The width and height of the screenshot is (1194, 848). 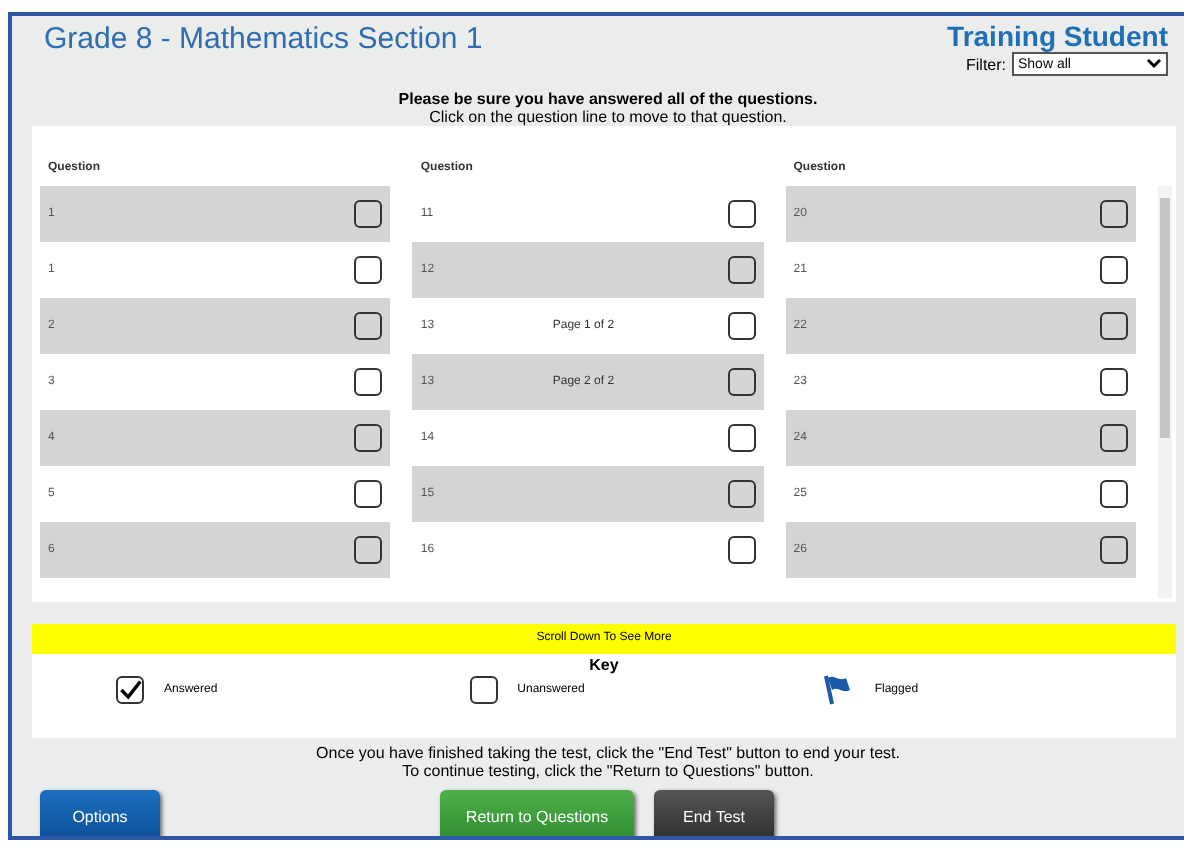 What do you see at coordinates (838, 690) in the screenshot?
I see `flag-icon` at bounding box center [838, 690].